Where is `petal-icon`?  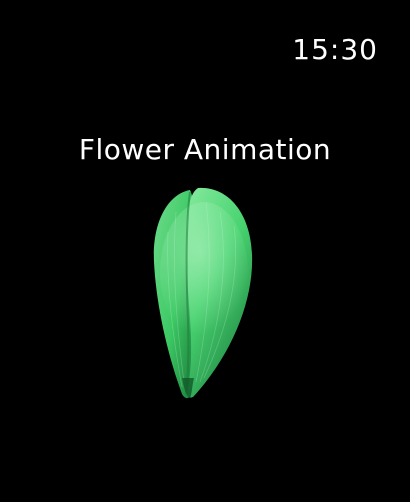
petal-icon is located at coordinates (203, 293).